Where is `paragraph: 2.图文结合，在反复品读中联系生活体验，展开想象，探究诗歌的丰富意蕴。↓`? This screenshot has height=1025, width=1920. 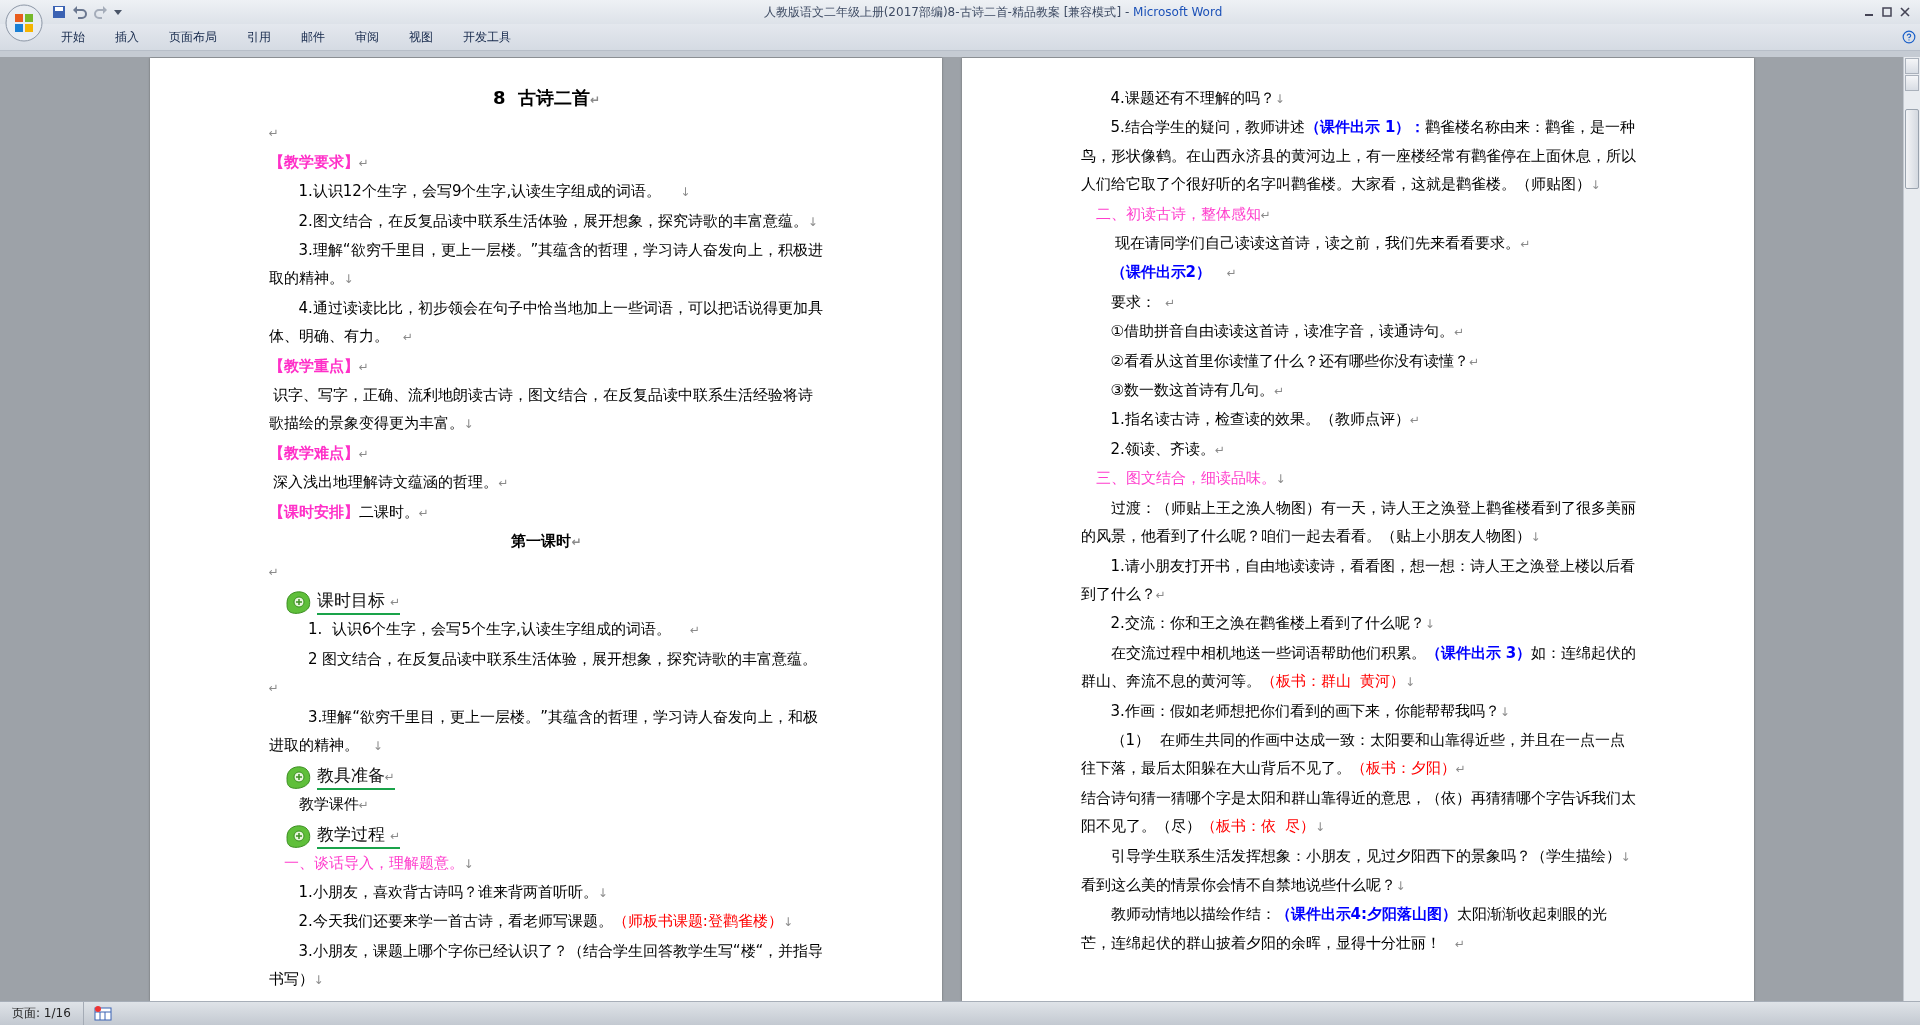
paragraph: 2.图文结合，在反复品读中联系生活体验，展开想象，探究诗歌的丰富意蕴。↓ is located at coordinates (558, 221).